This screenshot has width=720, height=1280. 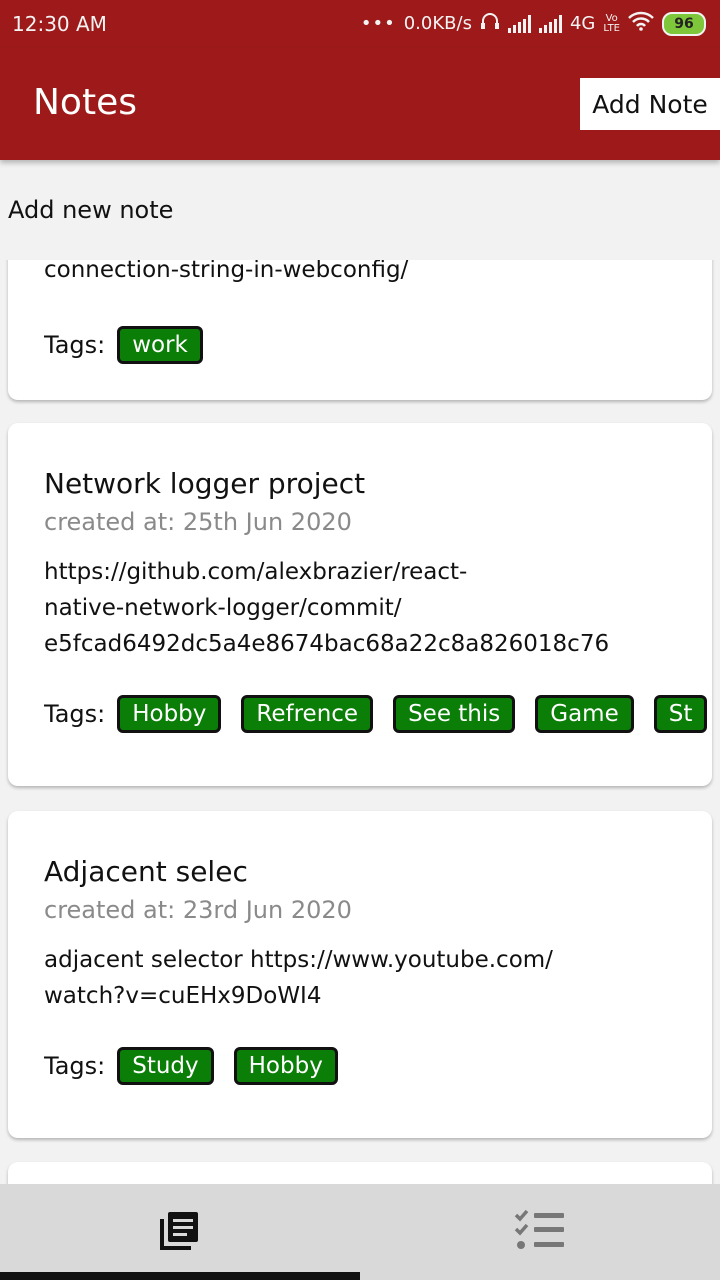 I want to click on status-bar: 12:30 AM ••• 0.0KB/s 4G Vo LTE 96, so click(x=360, y=24).